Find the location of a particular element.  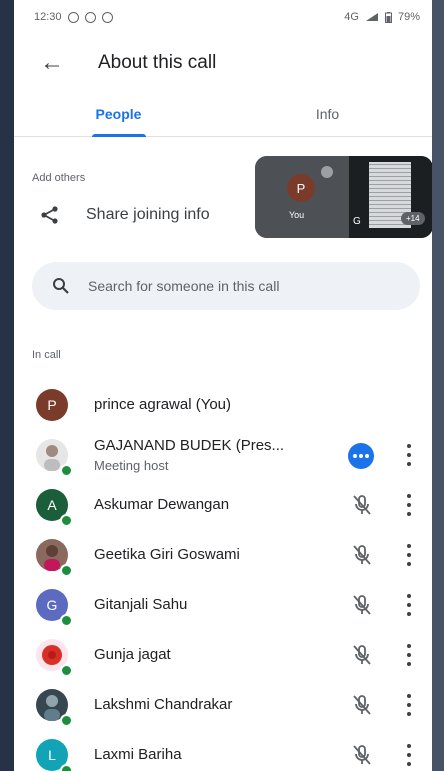

app-bar: ← About this call is located at coordinates (223, 63).